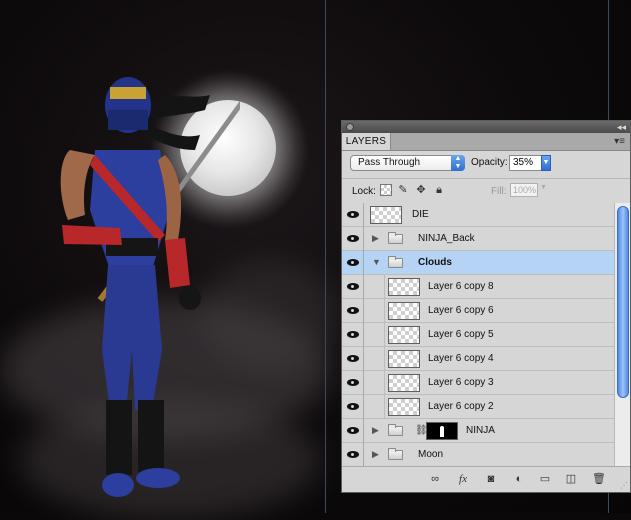 This screenshot has height=520, width=631. I want to click on layer-name: NINJA, so click(480, 430).